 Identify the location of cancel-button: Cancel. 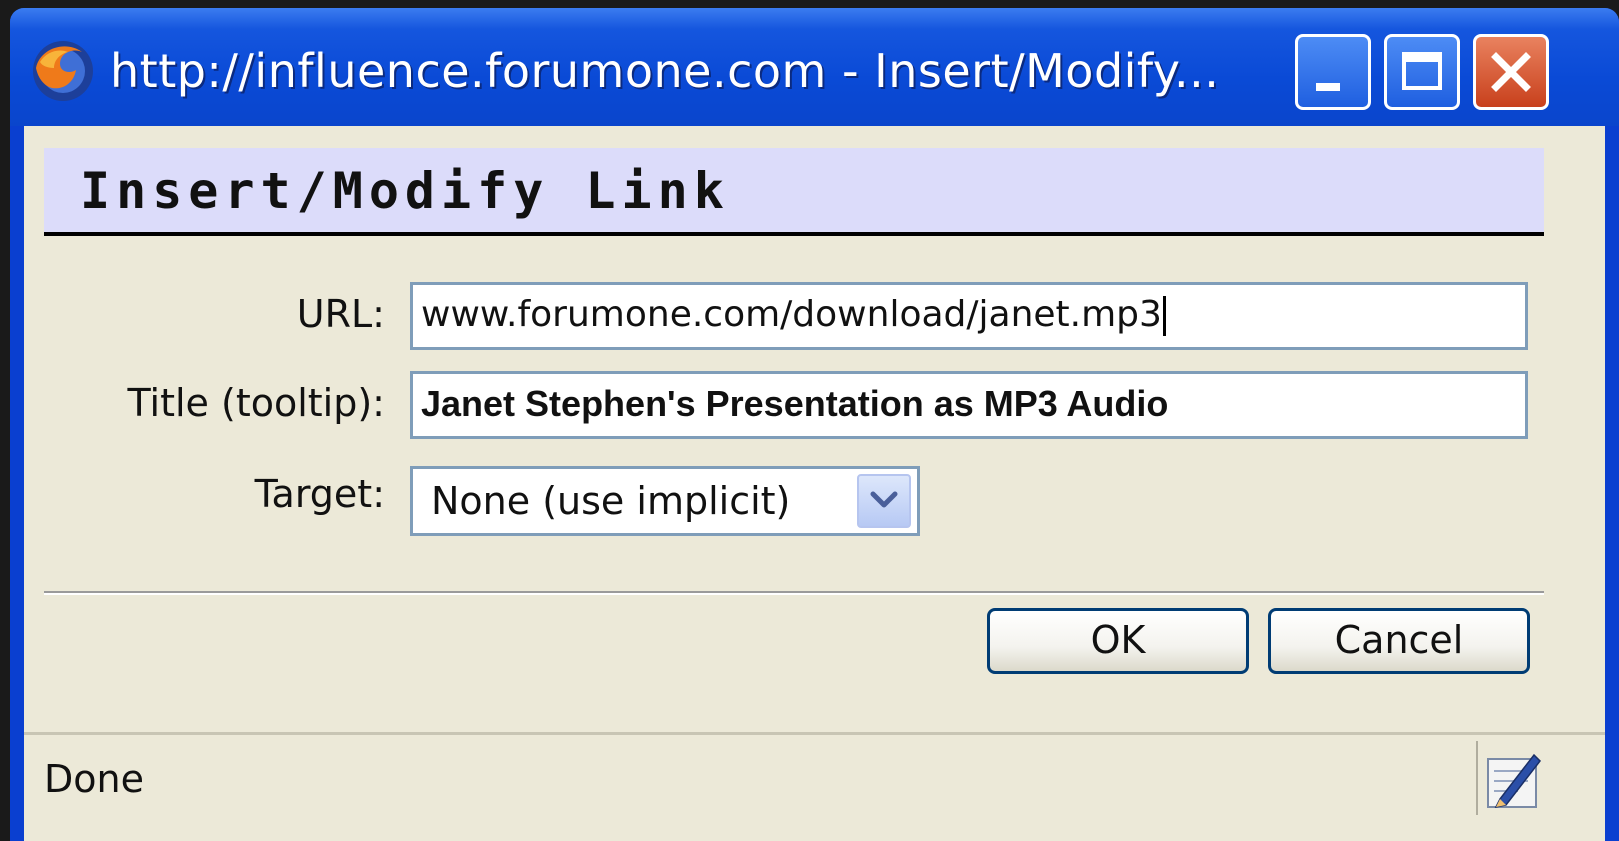
(1399, 641).